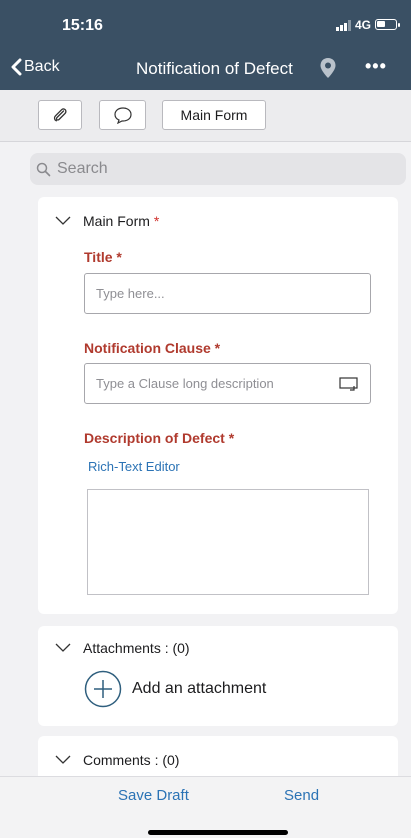 This screenshot has height=838, width=411. Describe the element at coordinates (153, 795) in the screenshot. I see `save-draft-button: Save Draft` at that location.